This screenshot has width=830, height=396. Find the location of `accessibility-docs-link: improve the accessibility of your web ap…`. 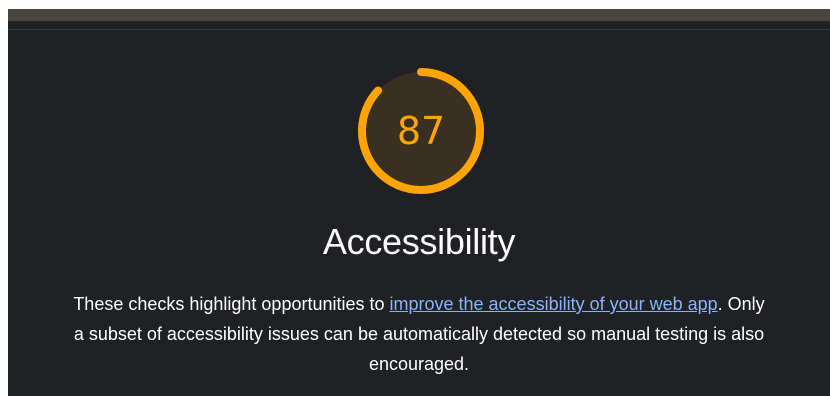

accessibility-docs-link: improve the accessibility of your web ap… is located at coordinates (554, 304).